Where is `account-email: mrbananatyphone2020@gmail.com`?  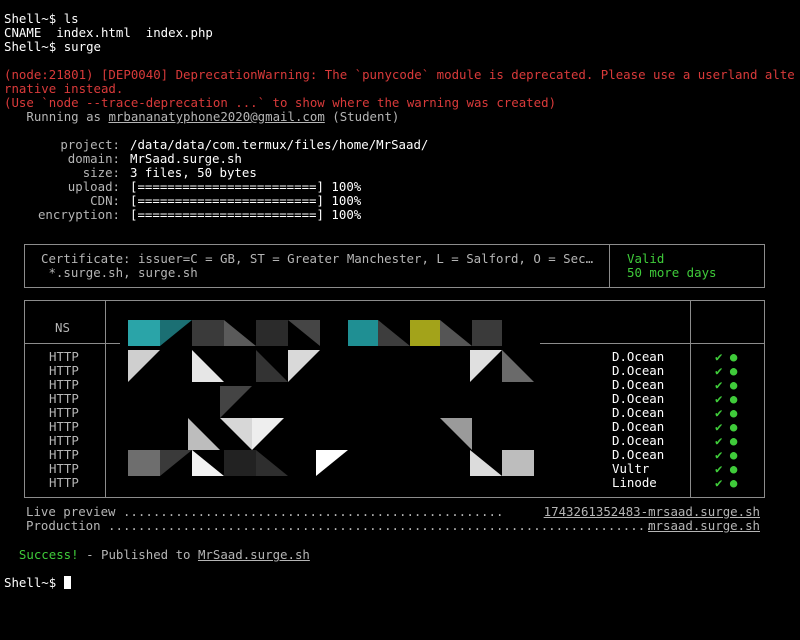
account-email: mrbananatyphone2020@gmail.com is located at coordinates (216, 116).